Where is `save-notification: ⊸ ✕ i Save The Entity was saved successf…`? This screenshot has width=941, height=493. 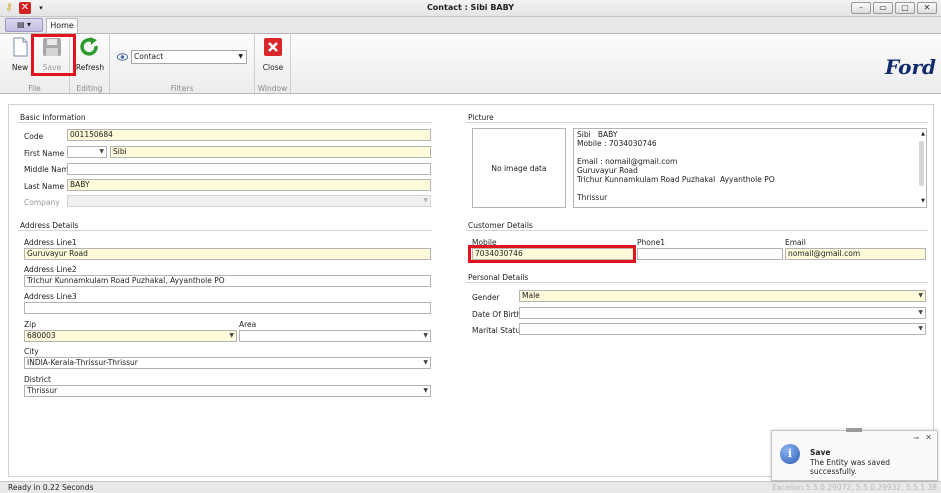
save-notification: ⊸ ✕ i Save The Entity was saved successf… is located at coordinates (854, 454).